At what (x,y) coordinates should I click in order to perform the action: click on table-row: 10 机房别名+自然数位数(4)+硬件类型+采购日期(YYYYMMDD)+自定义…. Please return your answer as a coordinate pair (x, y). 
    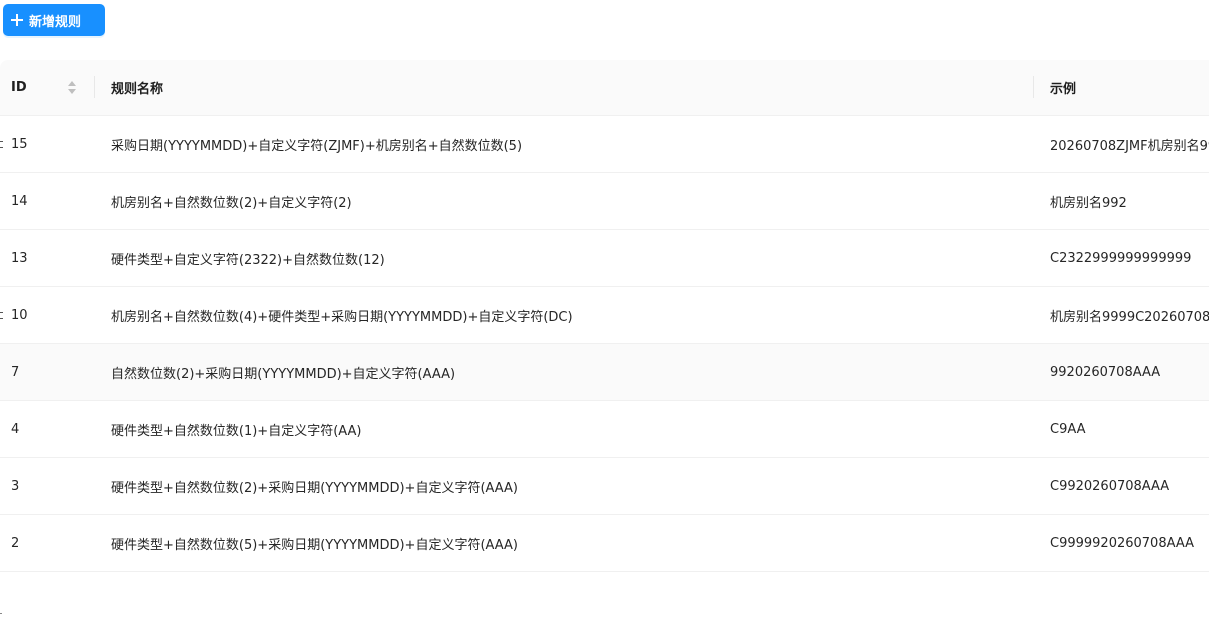
    Looking at the image, I should click on (604, 315).